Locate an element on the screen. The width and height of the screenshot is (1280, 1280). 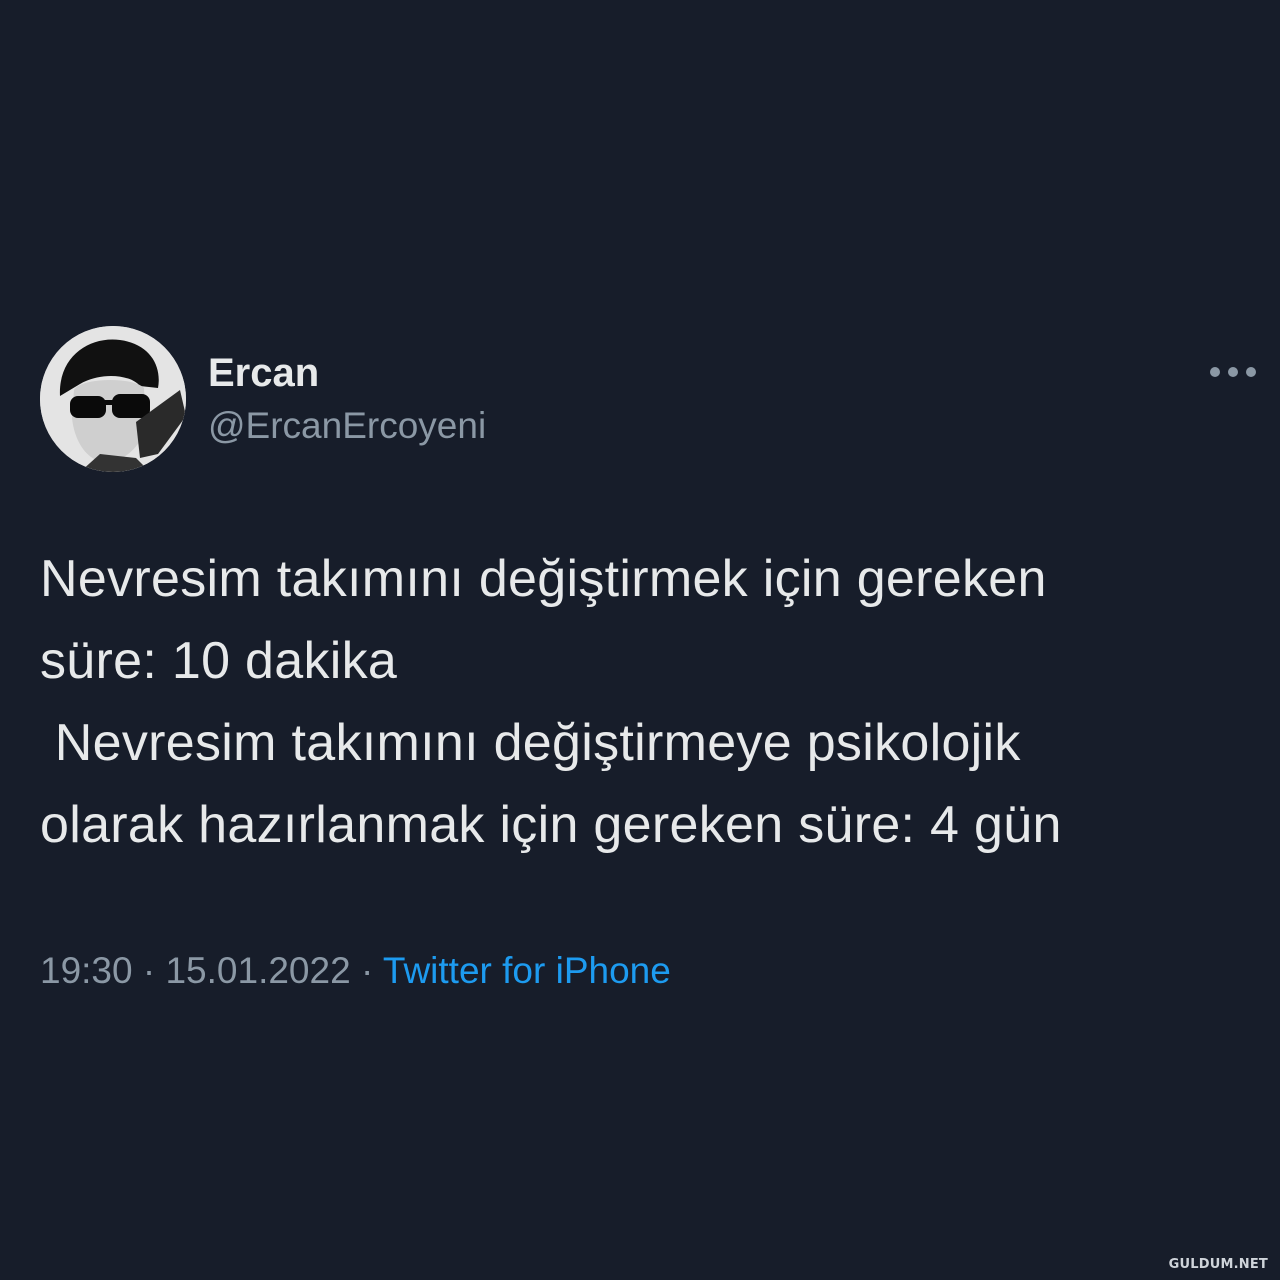
tweet-date: 15.01.2022 is located at coordinates (257, 970).